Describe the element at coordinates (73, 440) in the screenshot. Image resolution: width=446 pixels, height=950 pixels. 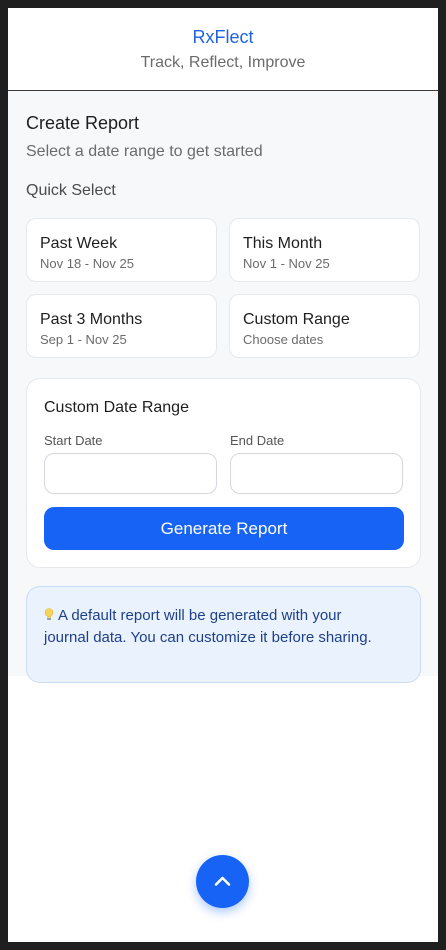
I see `start-date-label: Start Date` at that location.